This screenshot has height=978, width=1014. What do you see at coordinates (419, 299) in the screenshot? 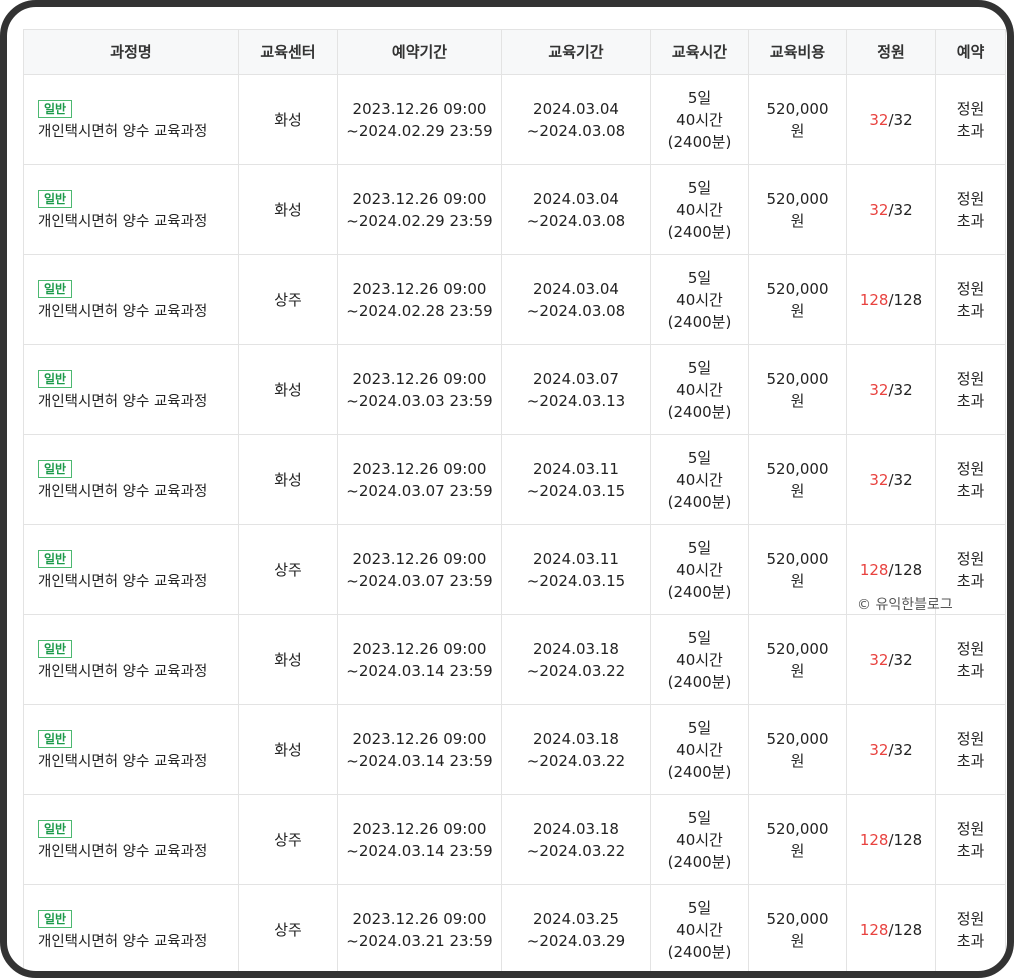
I see `reserve-period-cell: 2023.12.26 09:00 ~2024.02.28 23:59` at bounding box center [419, 299].